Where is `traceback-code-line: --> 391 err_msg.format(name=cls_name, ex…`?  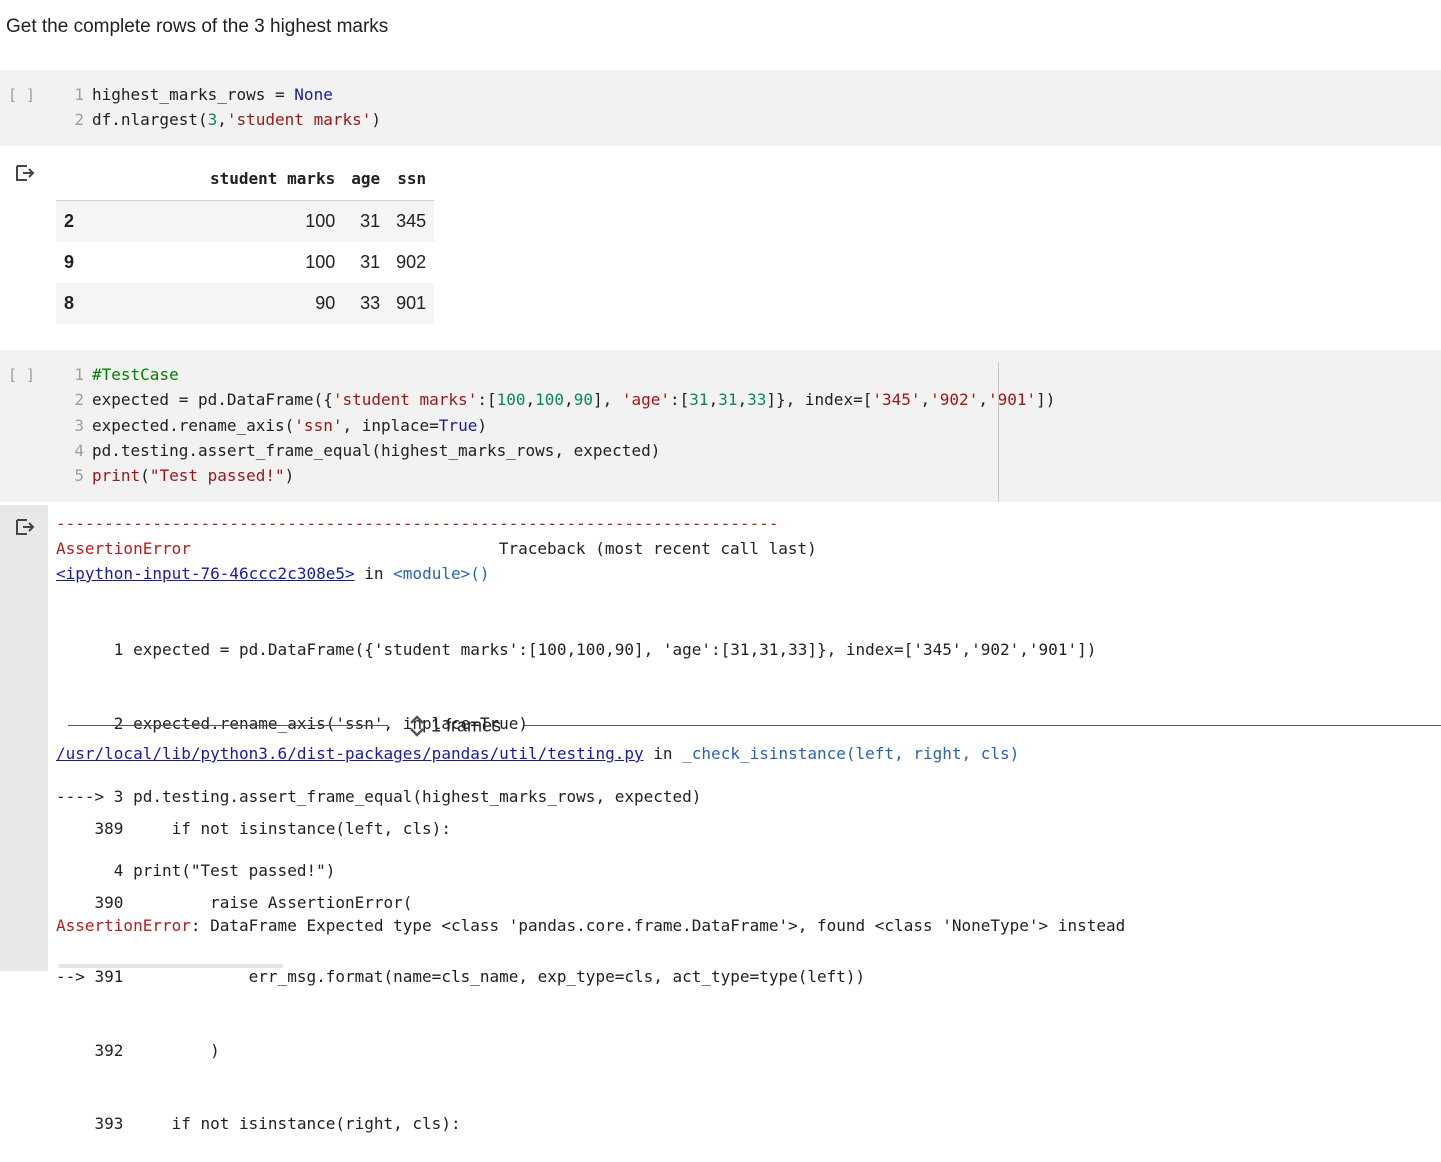
traceback-code-line: --> 391 err_msg.format(name=cls_name, ex… is located at coordinates (461, 976).